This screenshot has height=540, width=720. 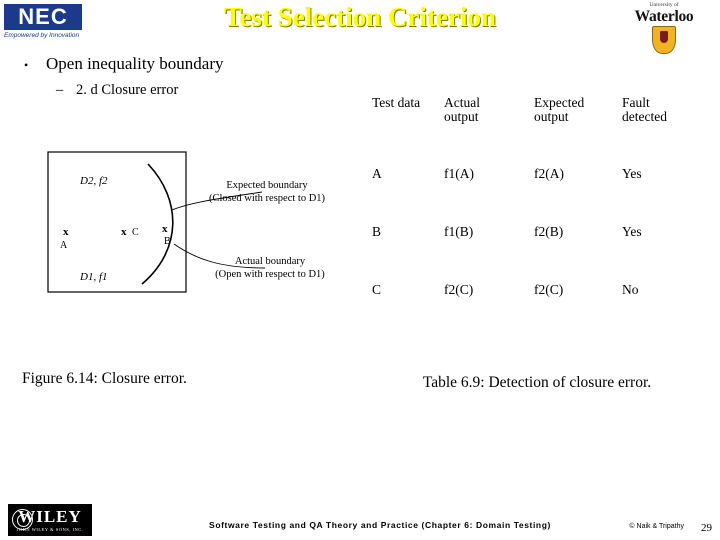 I want to click on table-header-line1: Expected, so click(x=559, y=102).